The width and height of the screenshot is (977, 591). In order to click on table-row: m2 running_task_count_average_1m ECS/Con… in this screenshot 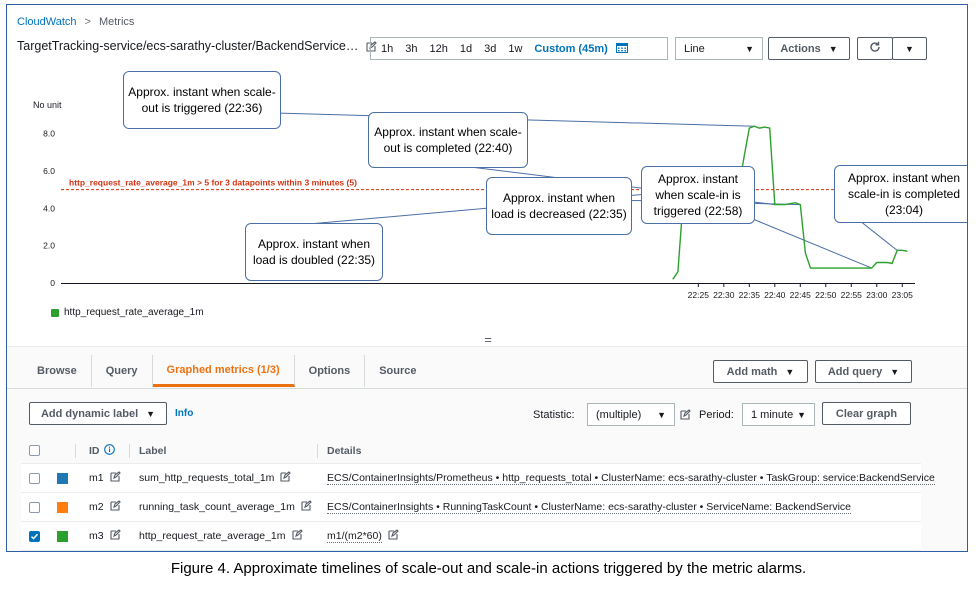, I will do `click(471, 507)`.